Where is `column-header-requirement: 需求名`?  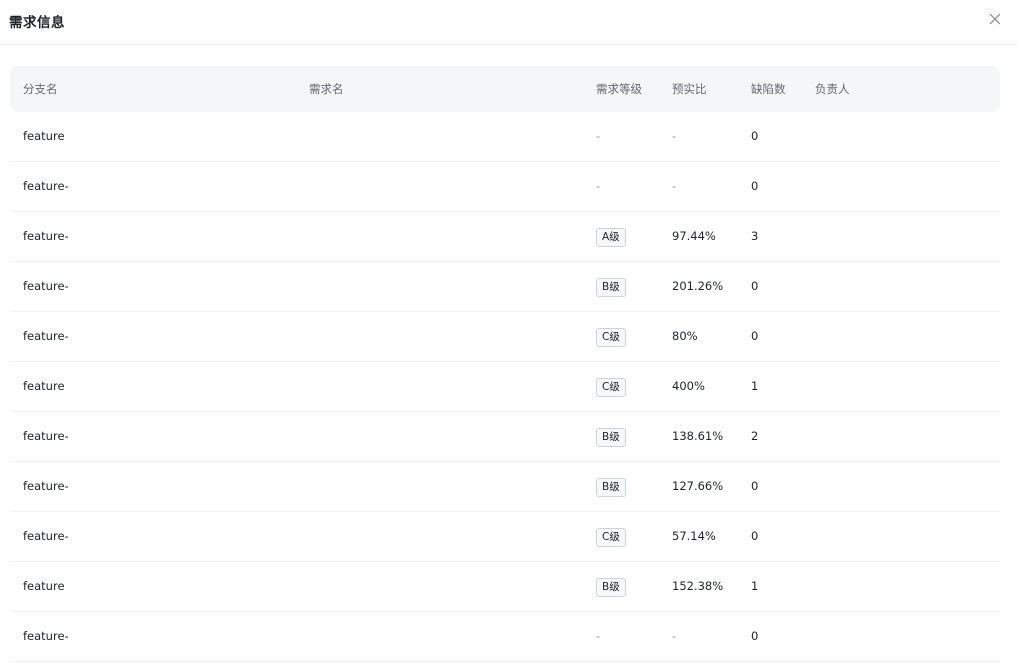 column-header-requirement: 需求名 is located at coordinates (326, 89).